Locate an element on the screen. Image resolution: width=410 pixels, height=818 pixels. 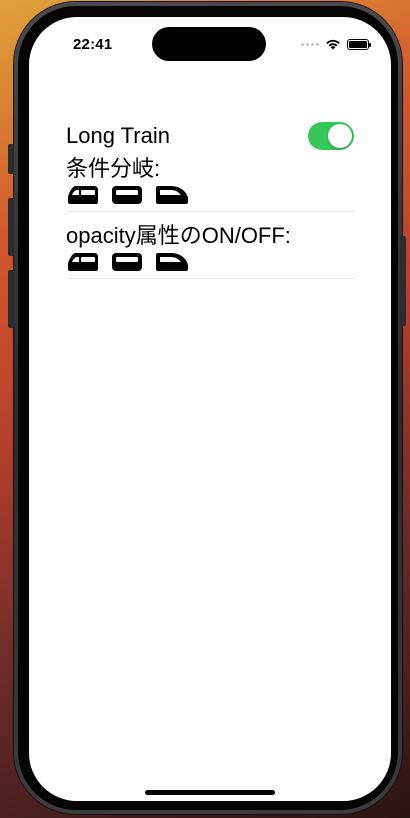
status-bar: 22:41 is located at coordinates (210, 44).